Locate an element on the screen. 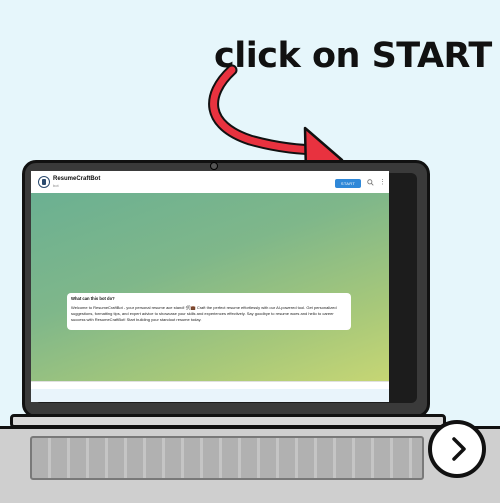  bot-name: ResumeCraftBot is located at coordinates (76, 179).